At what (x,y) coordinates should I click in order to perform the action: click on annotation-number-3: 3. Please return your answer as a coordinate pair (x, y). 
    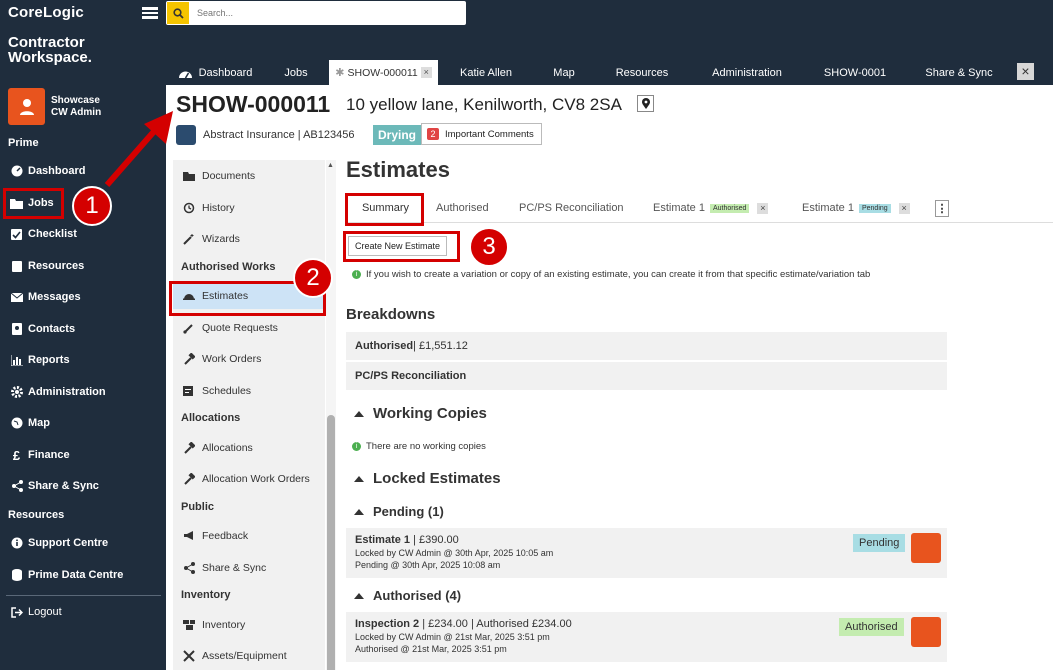
    Looking at the image, I should click on (489, 247).